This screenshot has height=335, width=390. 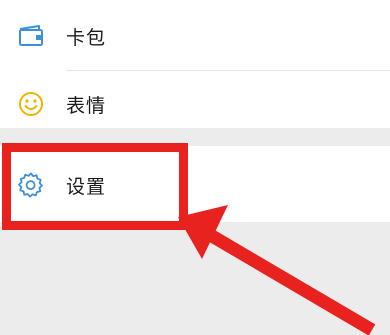 I want to click on smiley-face-icon, so click(x=31, y=104).